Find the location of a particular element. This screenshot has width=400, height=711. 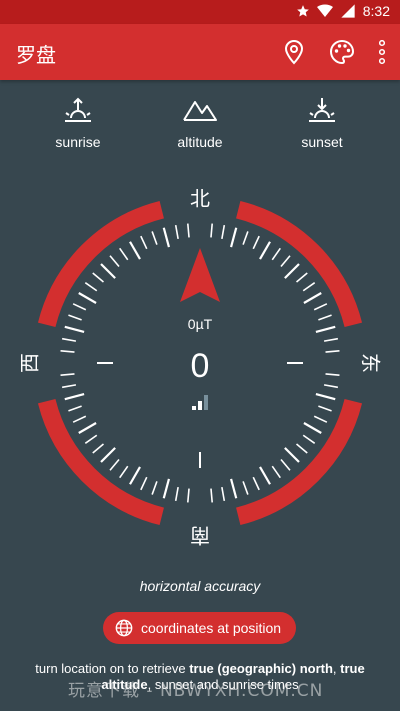

sunset-icon is located at coordinates (322, 110).